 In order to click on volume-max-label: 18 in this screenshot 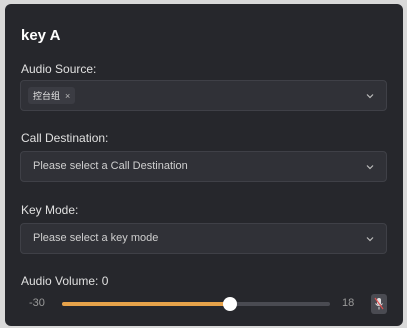, I will do `click(348, 303)`.